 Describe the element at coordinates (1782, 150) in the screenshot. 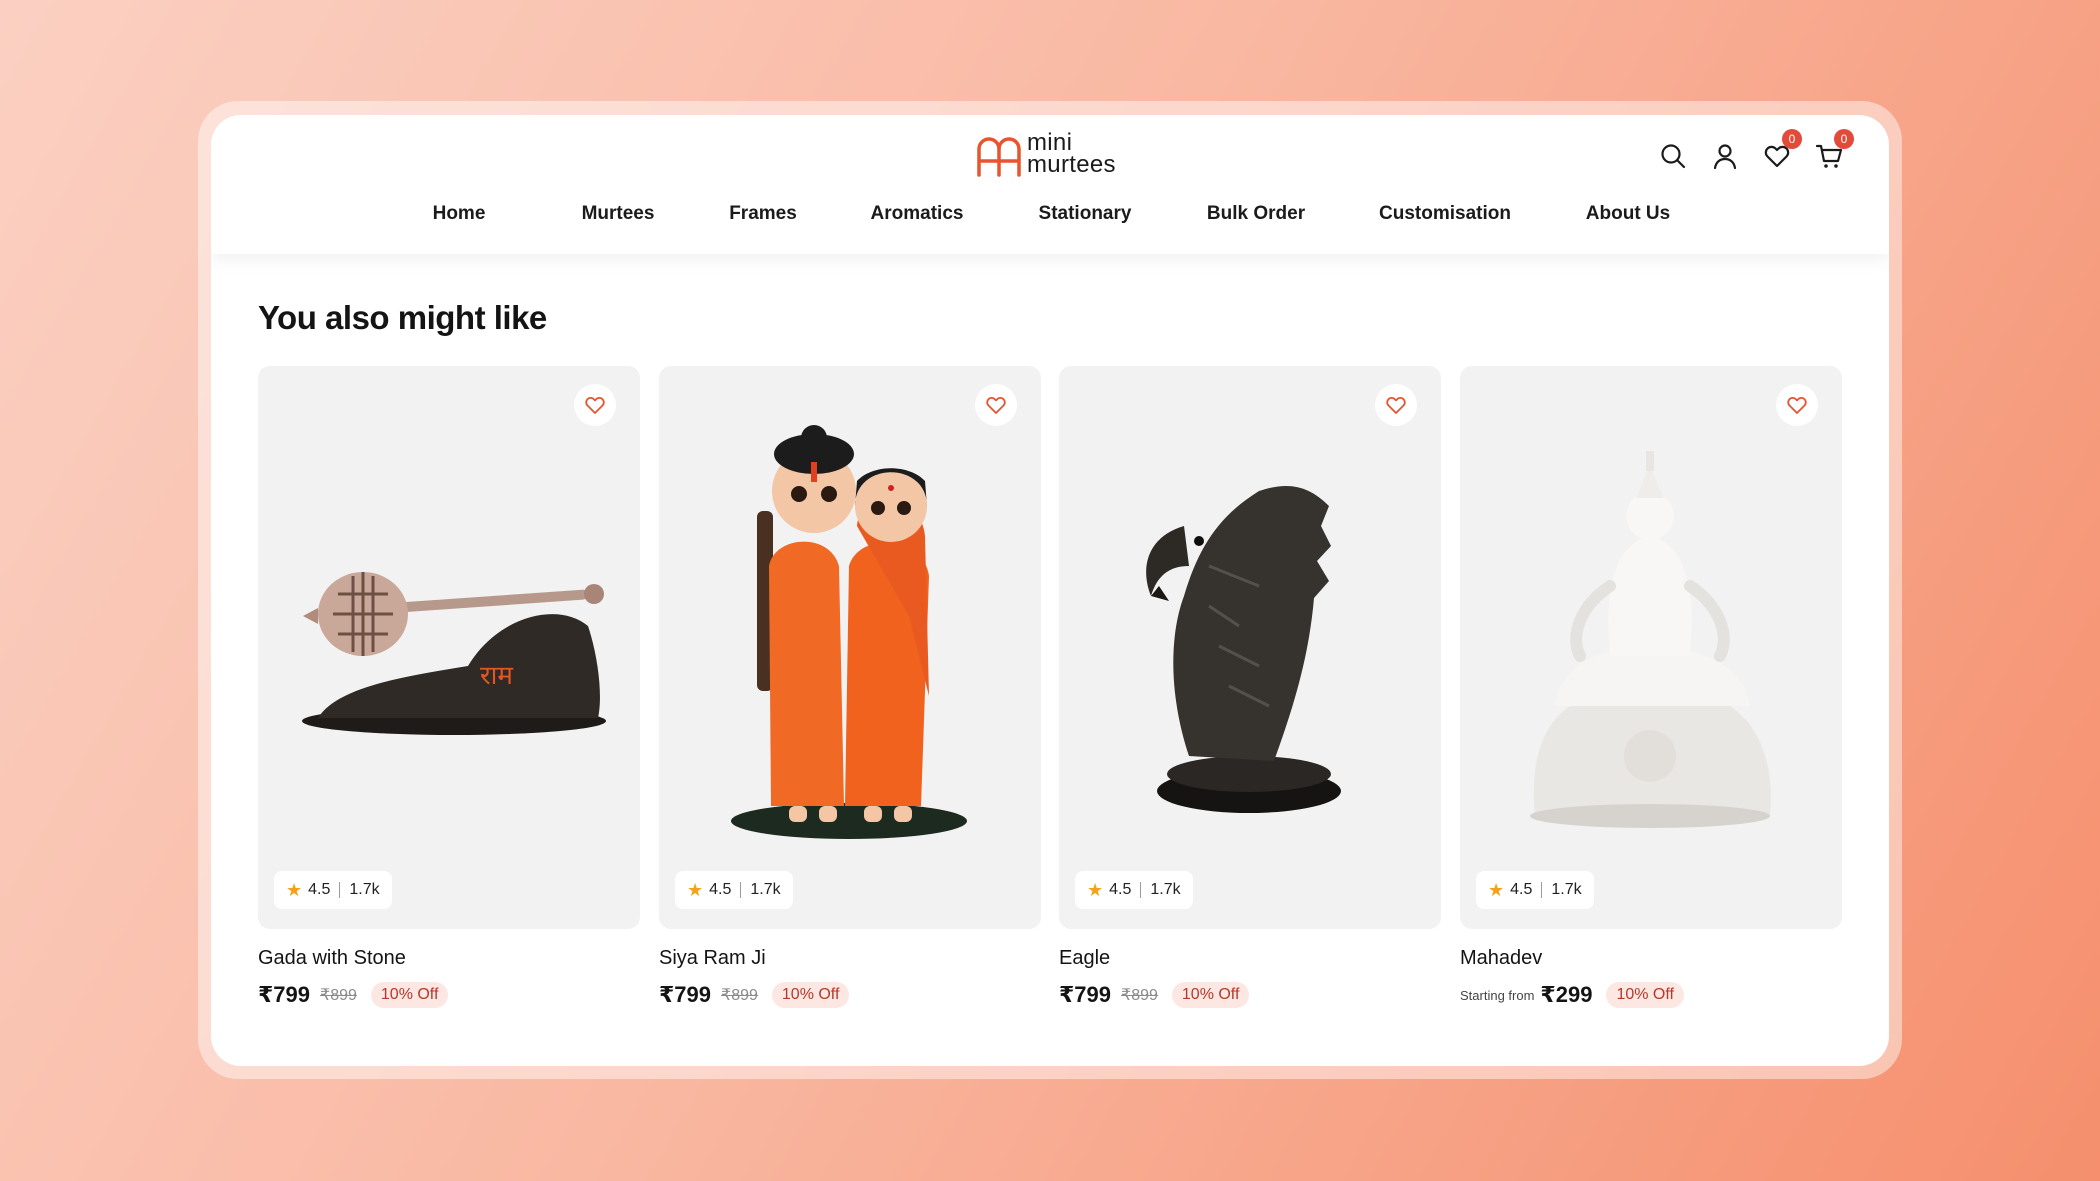

I see `wishlist-button: 0` at that location.